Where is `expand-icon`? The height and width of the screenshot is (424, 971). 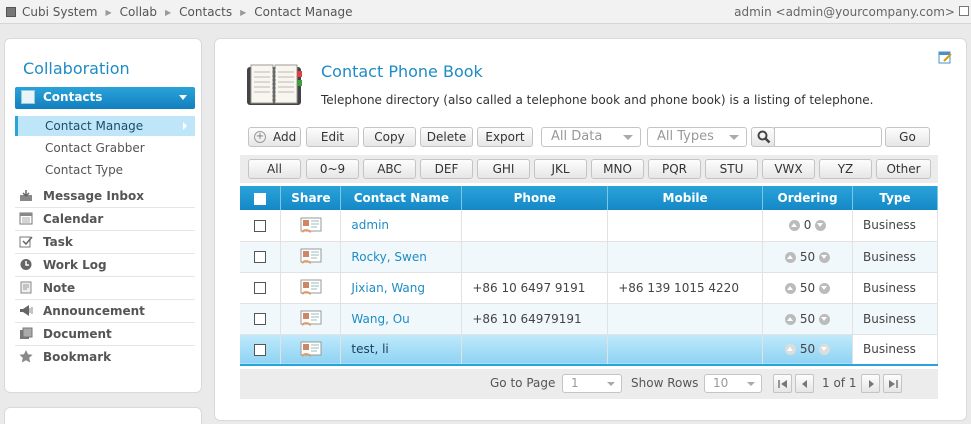
expand-icon is located at coordinates (964, 11).